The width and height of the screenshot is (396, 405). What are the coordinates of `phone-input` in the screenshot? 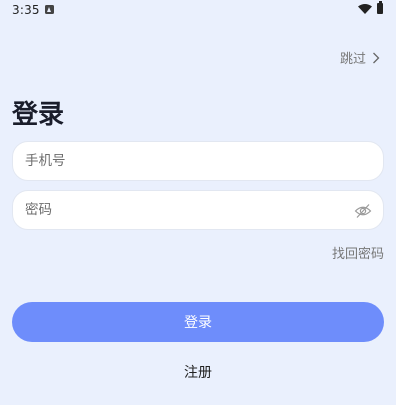 It's located at (185, 161).